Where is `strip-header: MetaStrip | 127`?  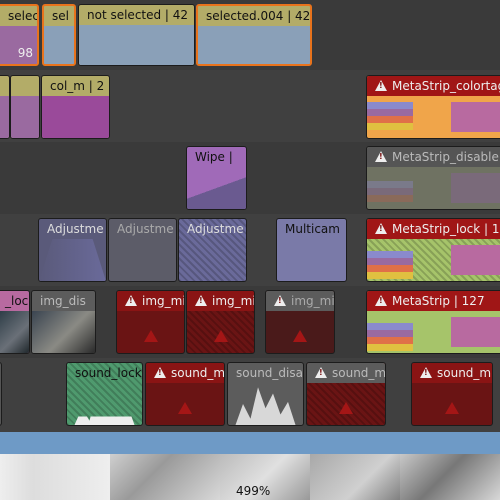 strip-header: MetaStrip | 127 is located at coordinates (433, 301).